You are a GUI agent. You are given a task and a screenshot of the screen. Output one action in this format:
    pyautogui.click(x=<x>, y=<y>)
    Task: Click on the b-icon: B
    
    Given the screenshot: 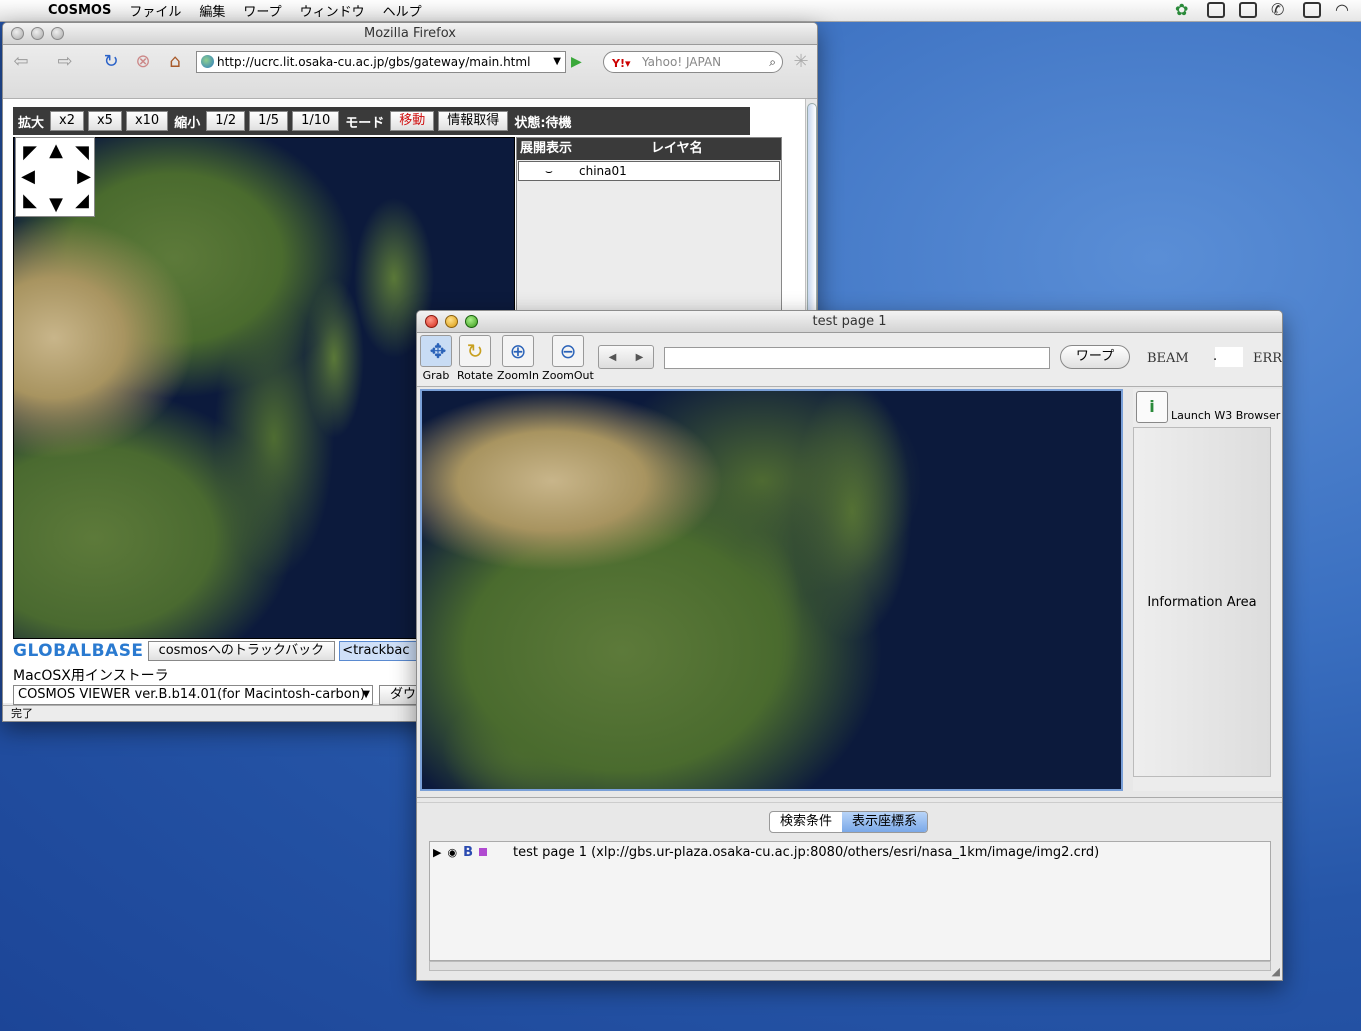 What is the action you would take?
    pyautogui.click(x=468, y=852)
    